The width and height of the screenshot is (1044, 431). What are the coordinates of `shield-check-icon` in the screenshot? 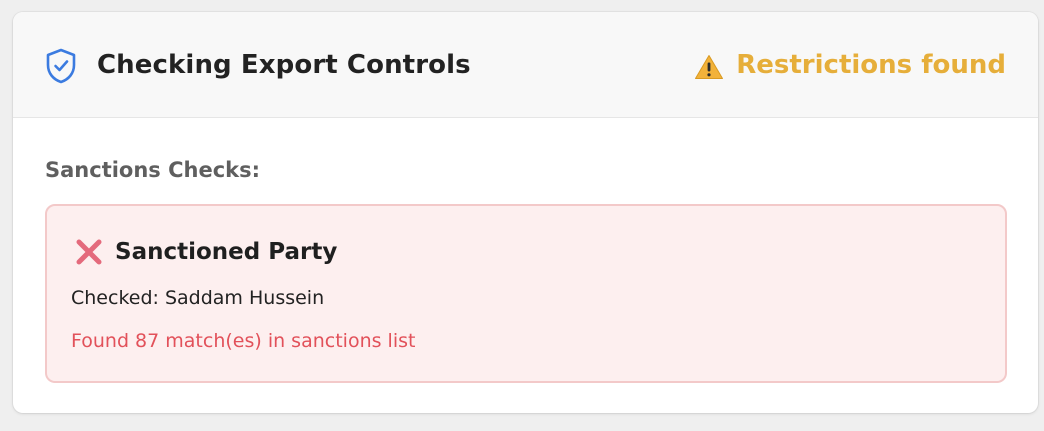 It's located at (61, 66).